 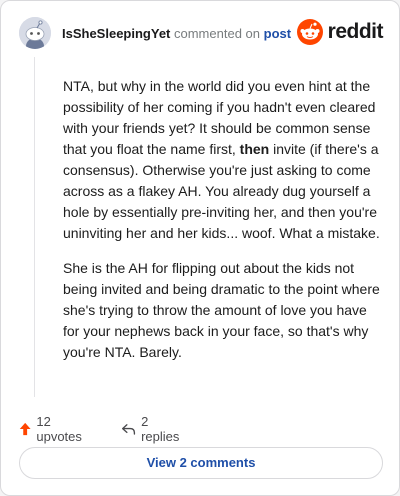 What do you see at coordinates (254, 149) in the screenshot?
I see `paragraph-1-bold: then` at bounding box center [254, 149].